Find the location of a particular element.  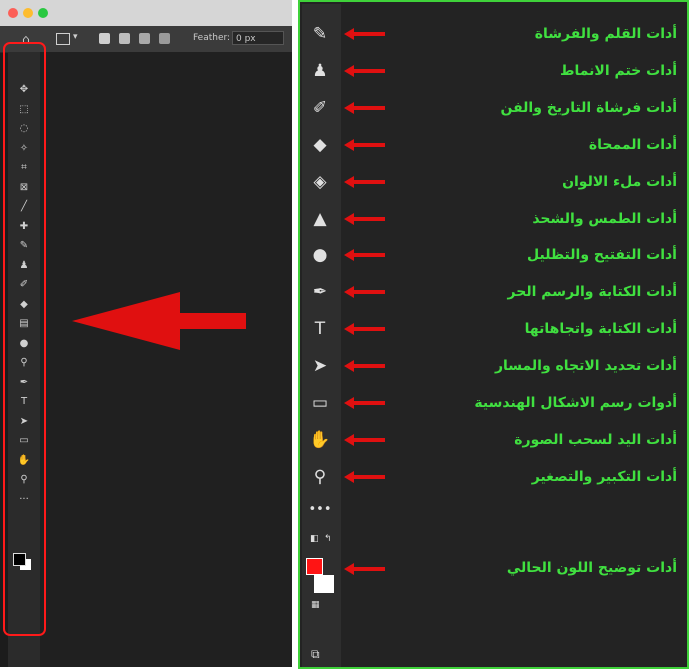

subtract-selection-mode-icon is located at coordinates (144, 38).